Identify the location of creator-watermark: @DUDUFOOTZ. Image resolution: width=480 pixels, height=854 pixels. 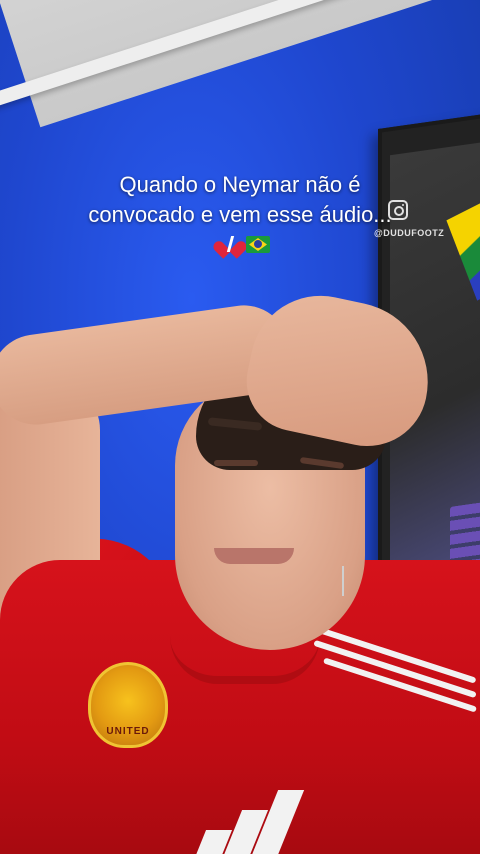
(409, 219).